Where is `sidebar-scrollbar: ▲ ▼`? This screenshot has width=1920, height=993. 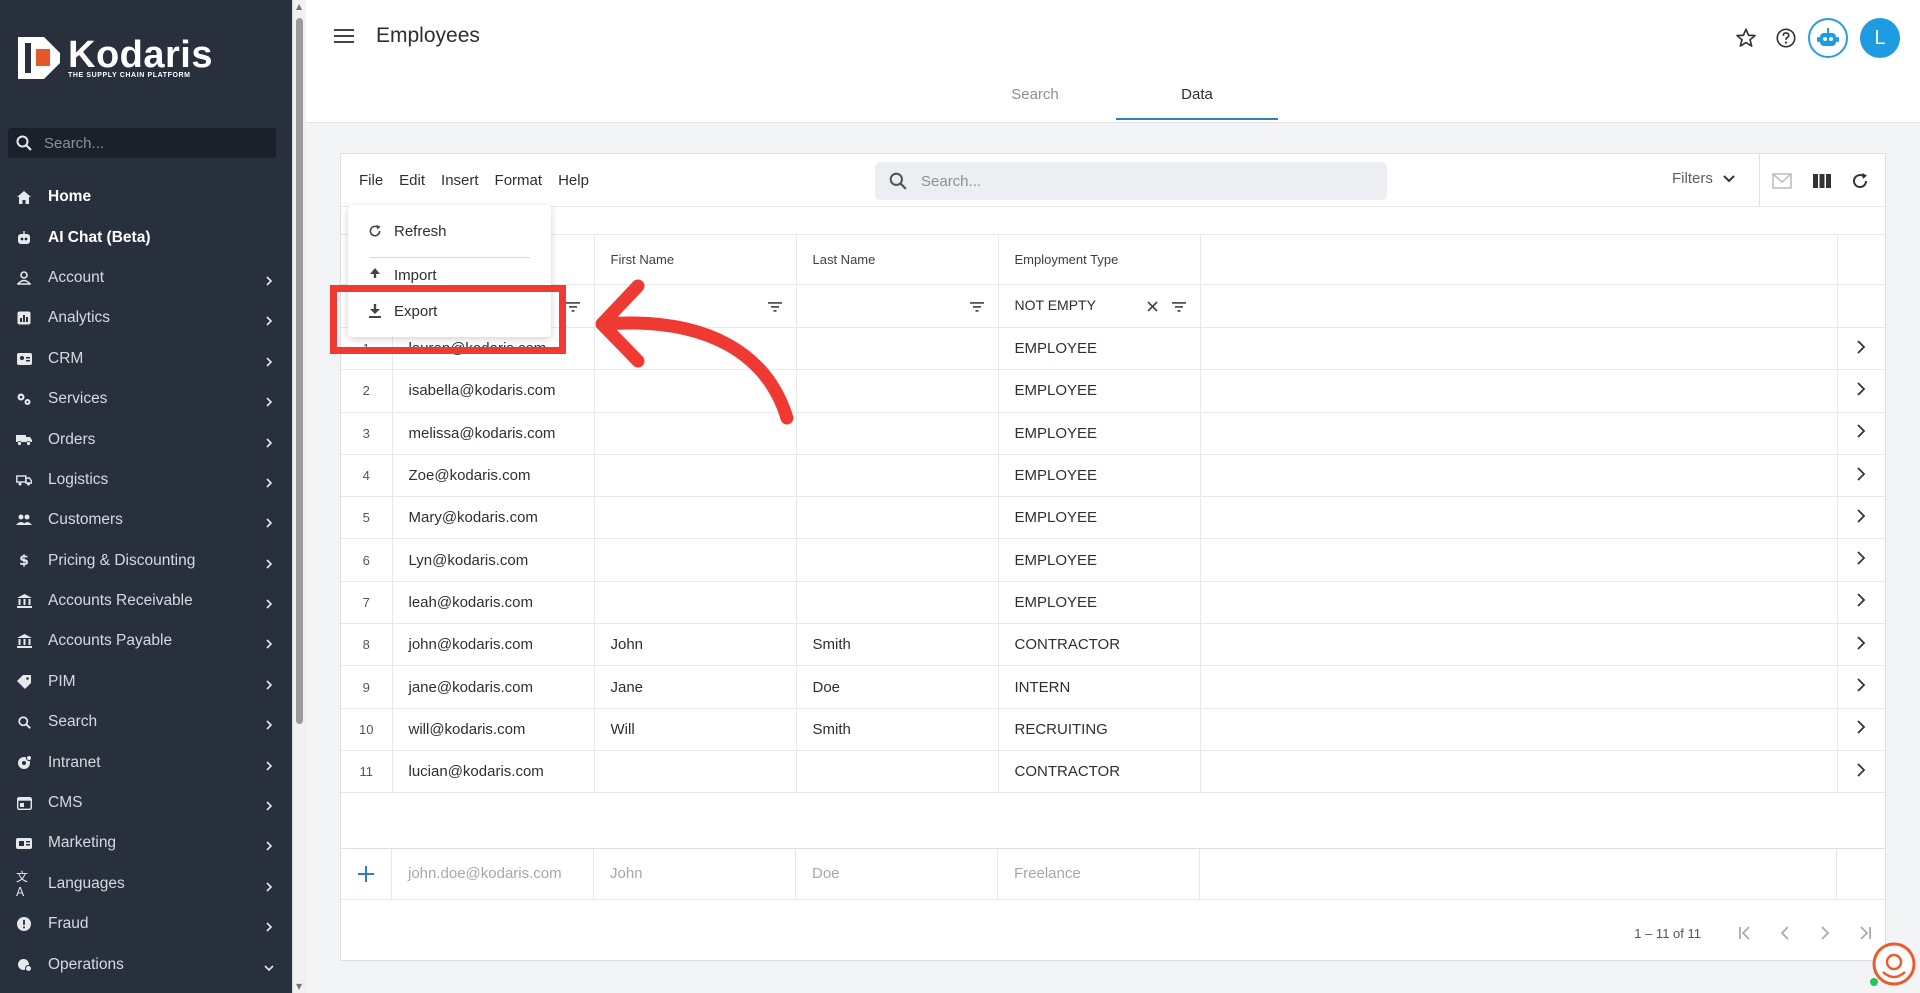 sidebar-scrollbar: ▲ ▼ is located at coordinates (299, 496).